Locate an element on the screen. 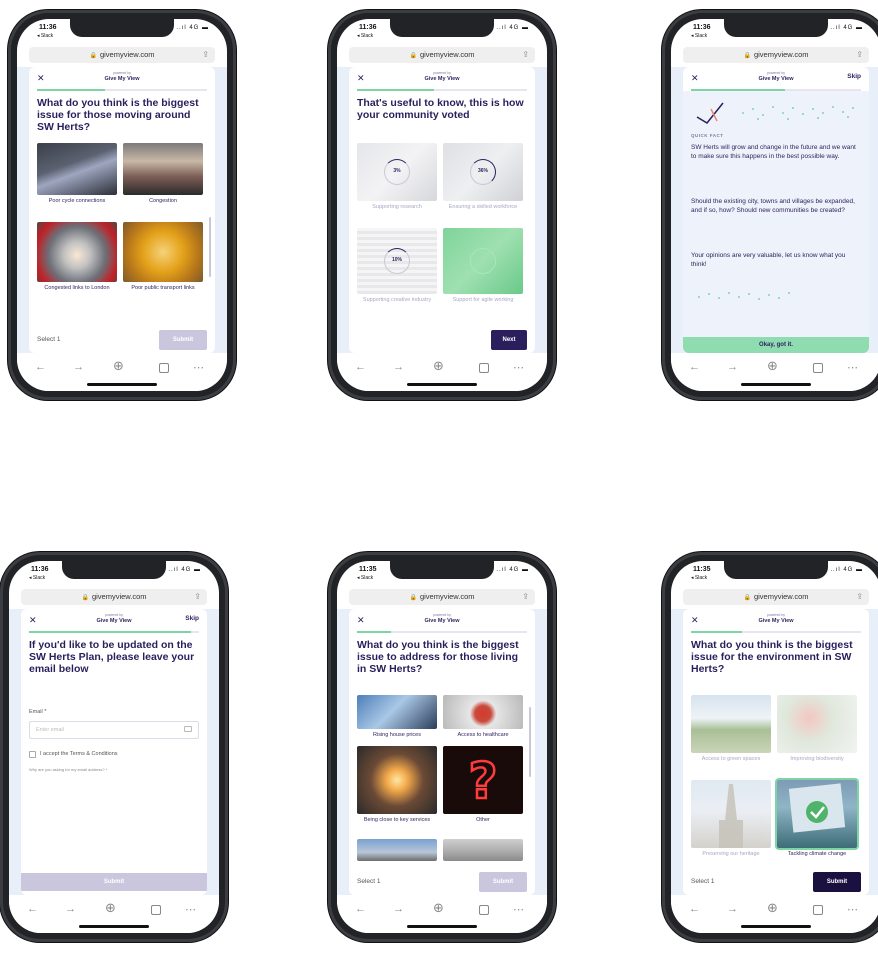  browser-toolbar: ← → ⊕ ⋯ is located at coordinates (114, 914).